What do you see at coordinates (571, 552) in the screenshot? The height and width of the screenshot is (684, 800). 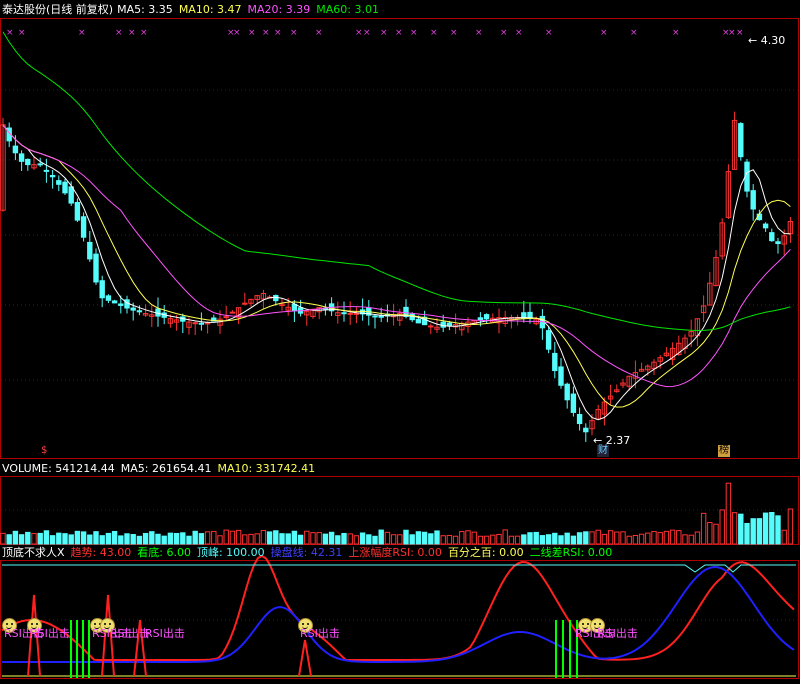 I see `diff-value: 二线差RSI: 0.00` at bounding box center [571, 552].